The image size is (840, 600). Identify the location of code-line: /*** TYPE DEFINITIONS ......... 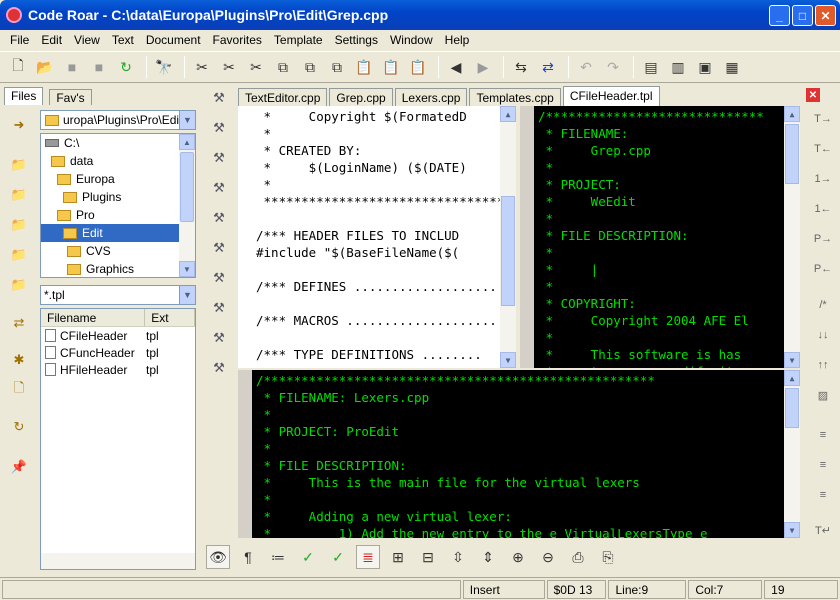
(380, 354).